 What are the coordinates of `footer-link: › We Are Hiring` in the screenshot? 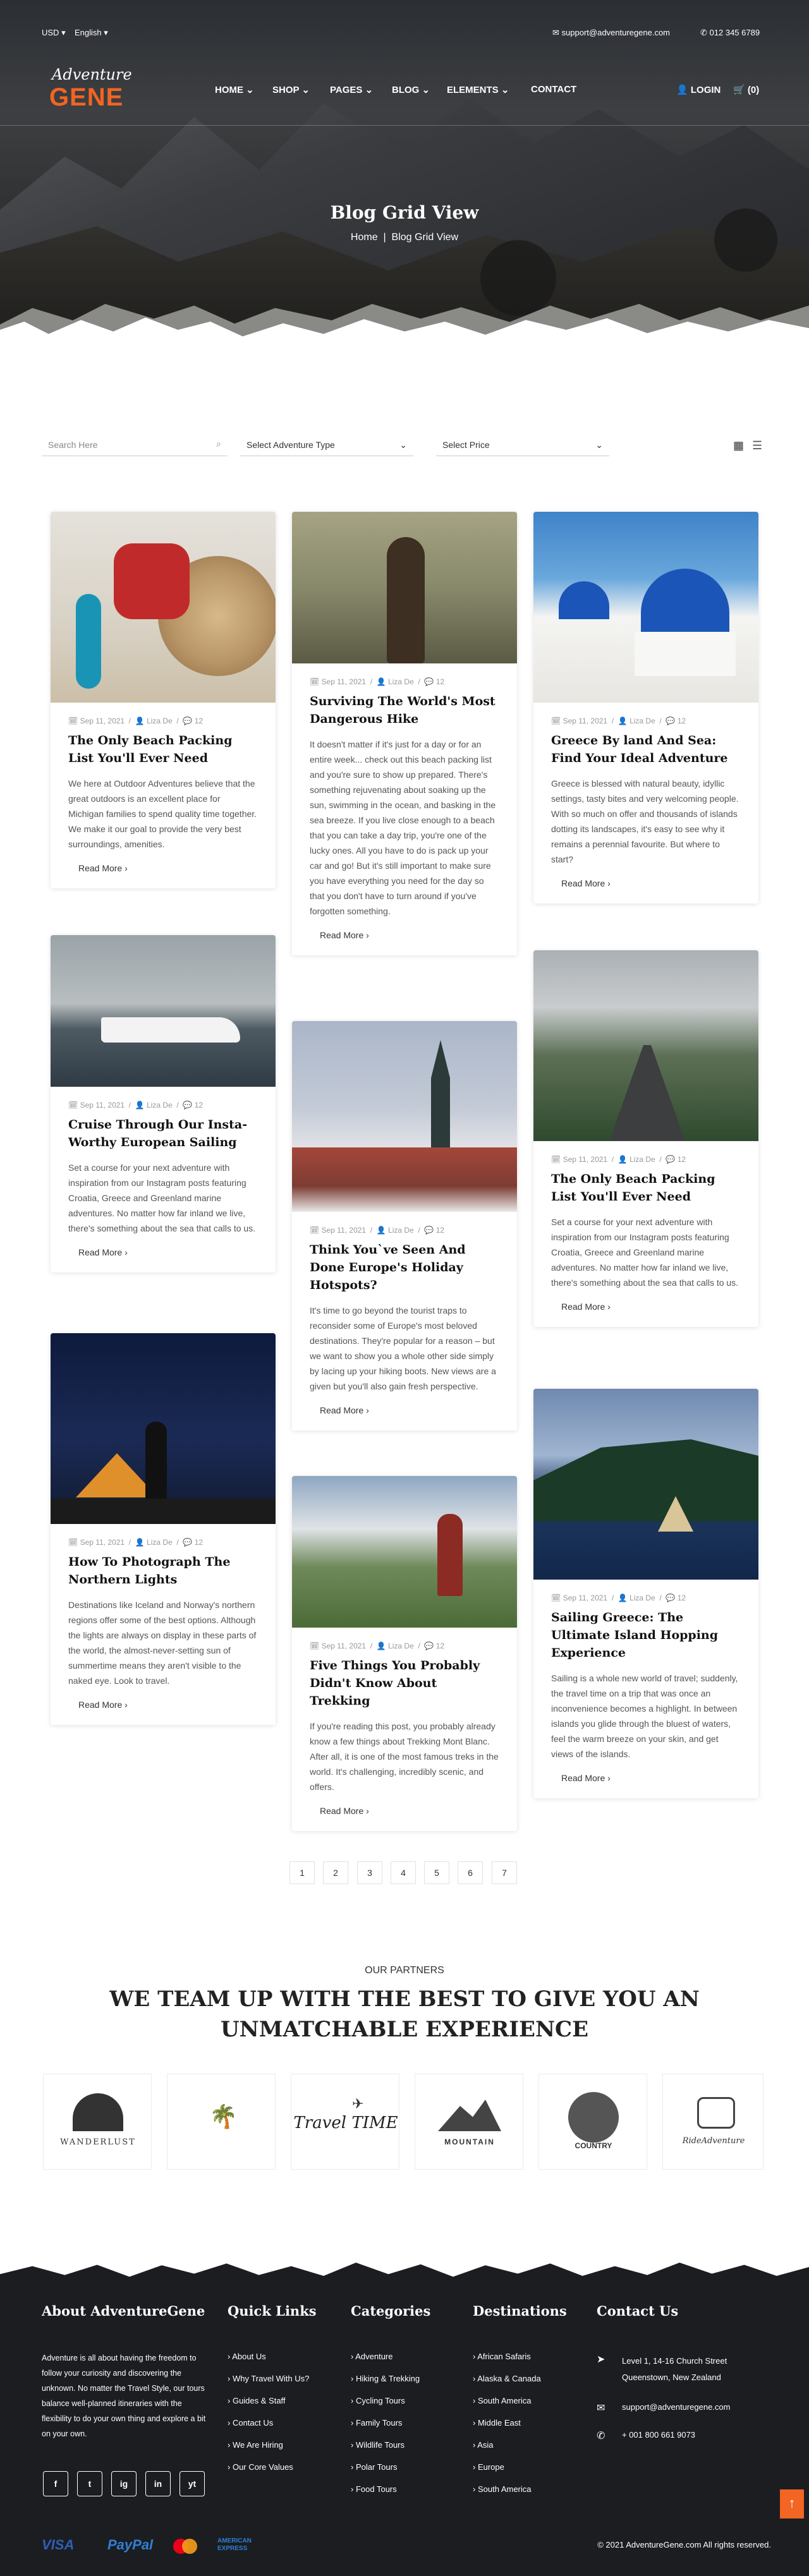 It's located at (255, 2445).